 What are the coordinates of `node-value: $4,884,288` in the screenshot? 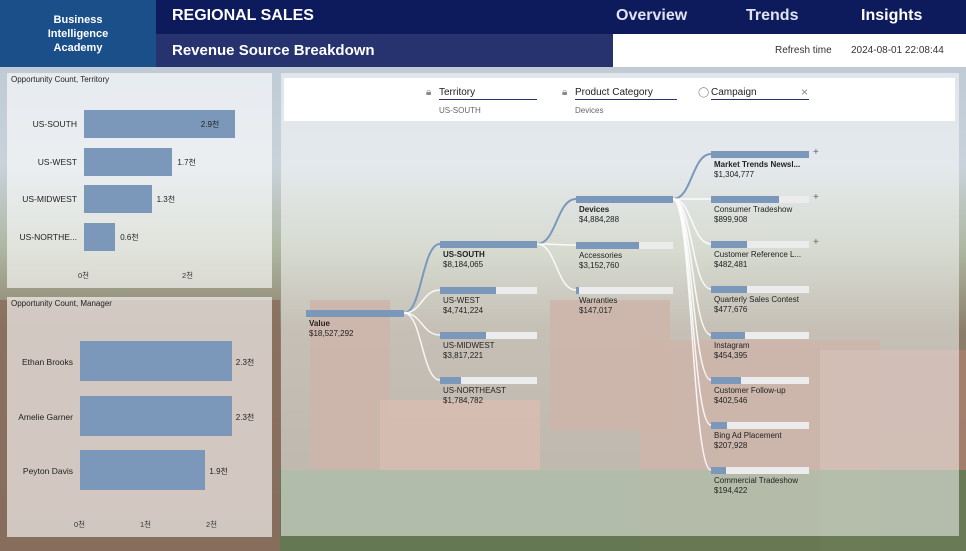 It's located at (599, 219).